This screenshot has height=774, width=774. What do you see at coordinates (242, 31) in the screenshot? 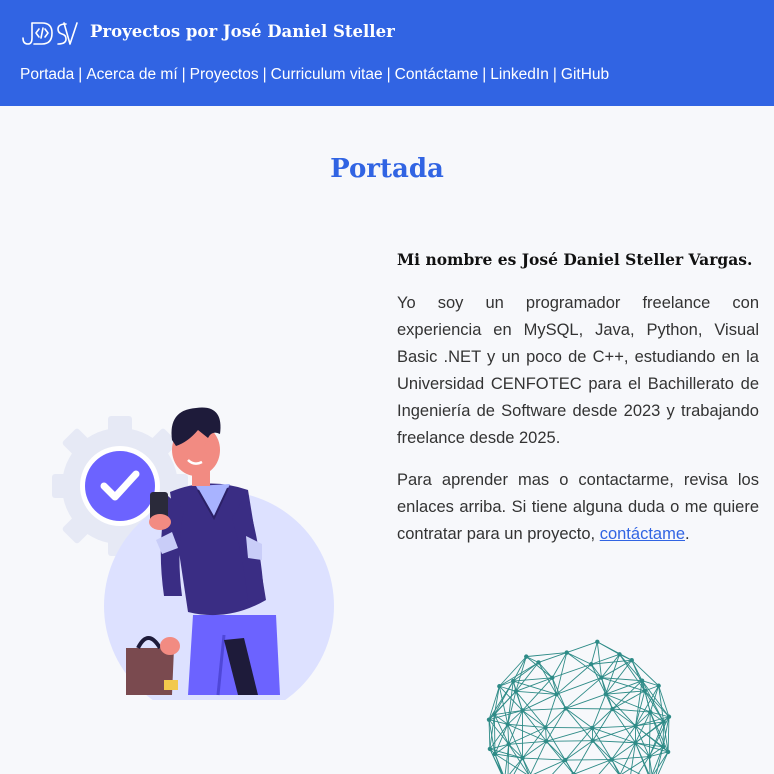
I see `site-title: Proyectos por José Daniel Steller` at bounding box center [242, 31].